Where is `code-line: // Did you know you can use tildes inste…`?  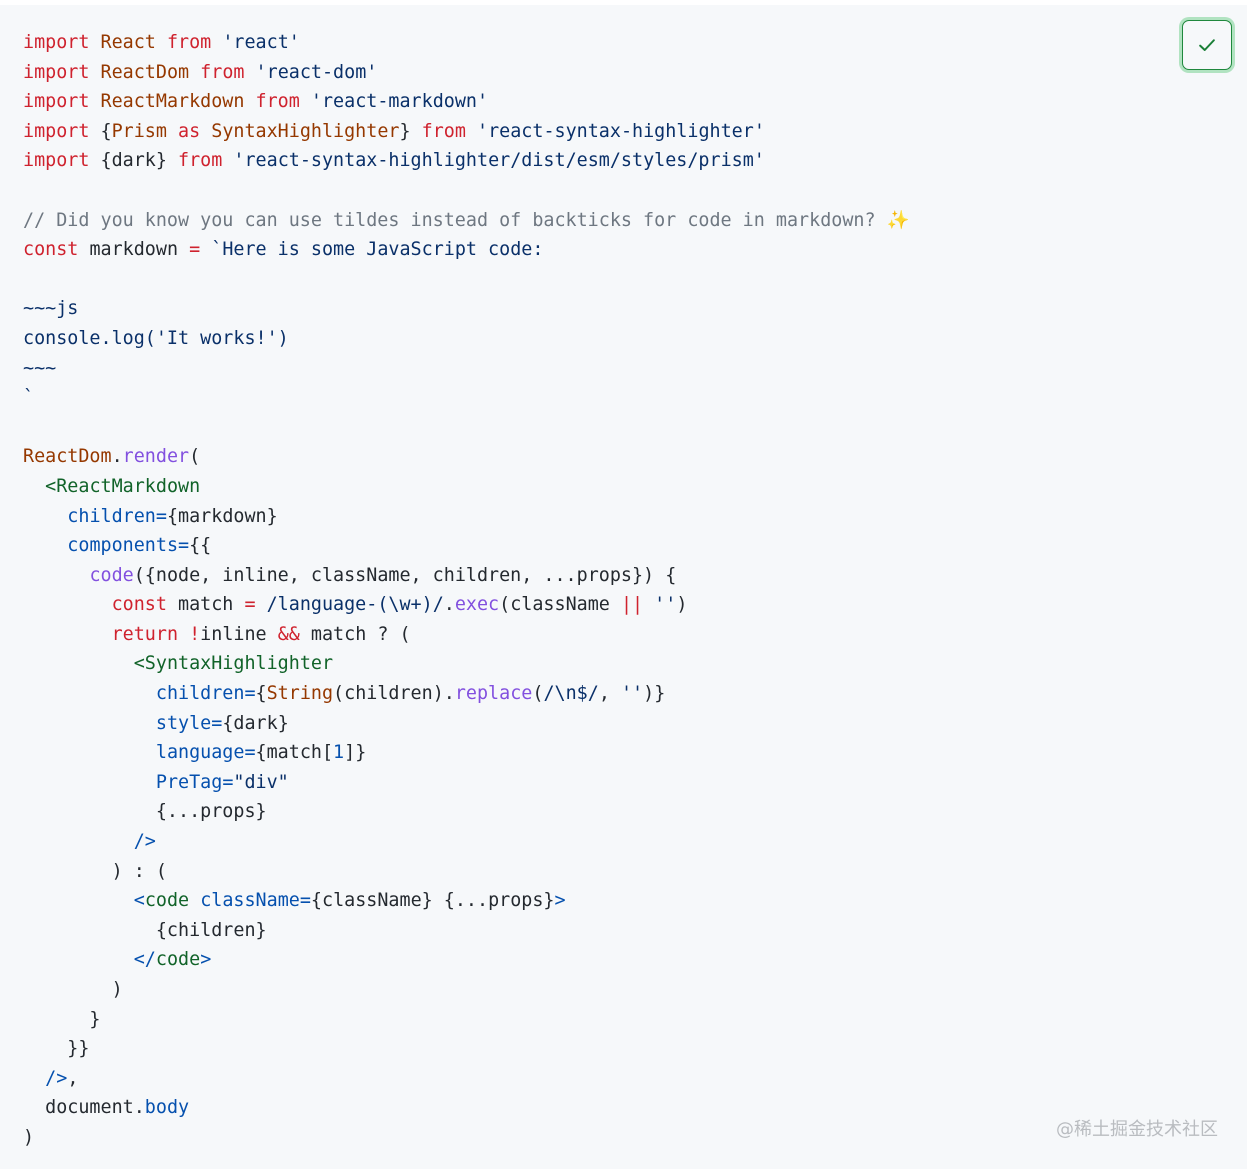 code-line: // Did you know you can use tildes inste… is located at coordinates (466, 221).